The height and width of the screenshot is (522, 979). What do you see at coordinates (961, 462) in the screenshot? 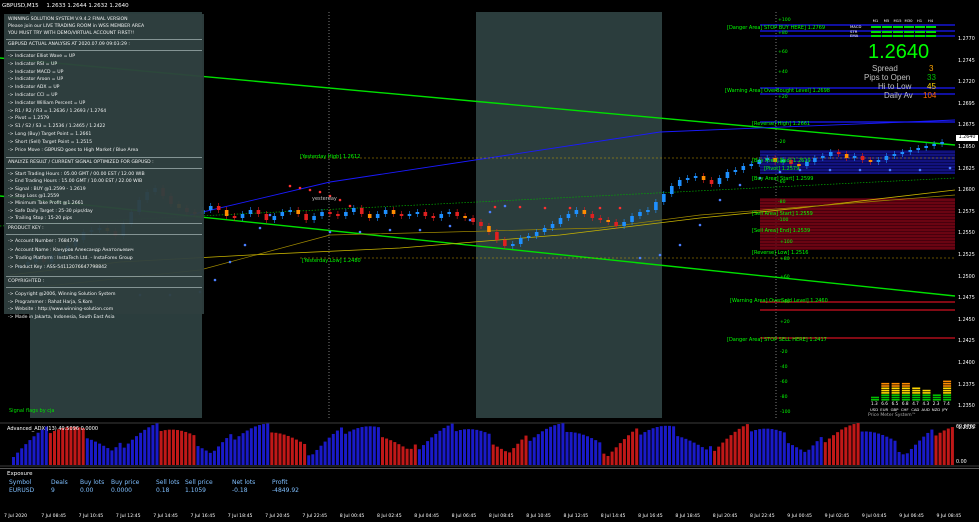
I see `adx-min-label: 0.00` at bounding box center [961, 462].